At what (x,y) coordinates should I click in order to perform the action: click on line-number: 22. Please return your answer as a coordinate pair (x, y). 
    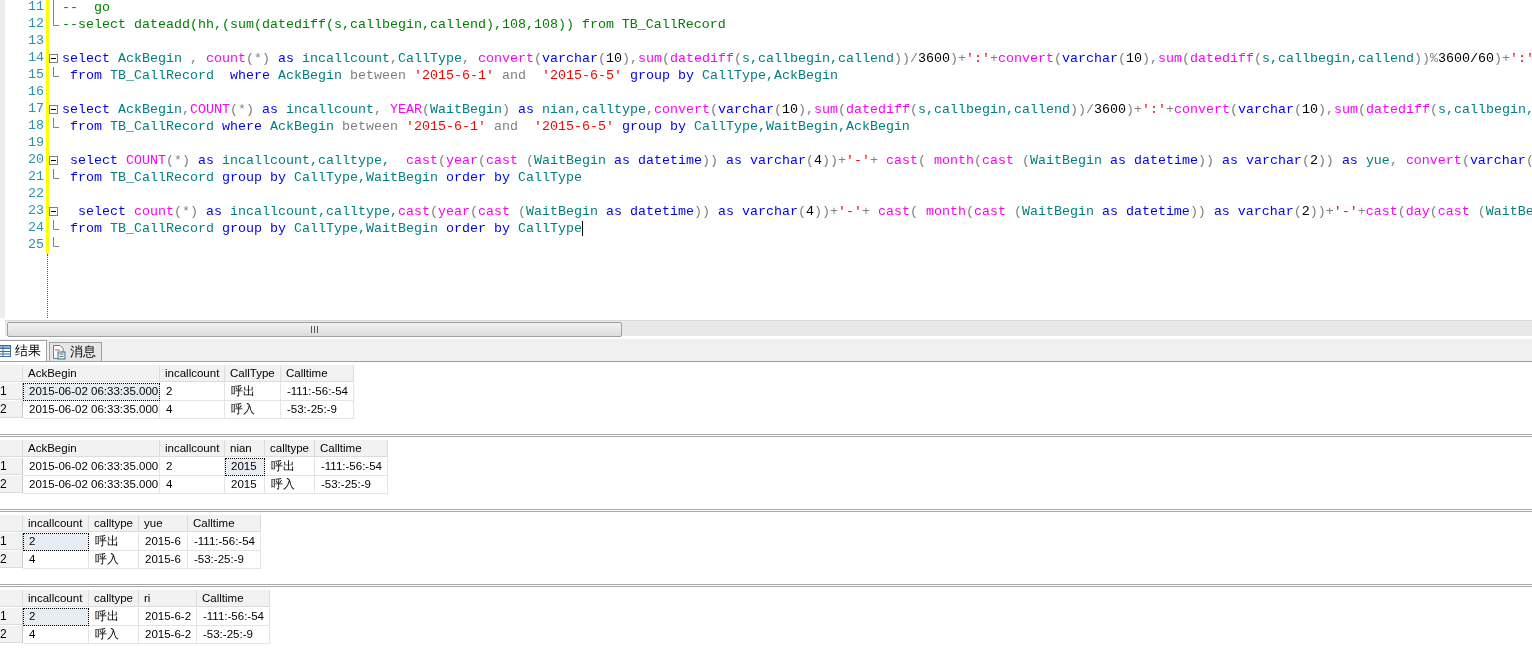
    Looking at the image, I should click on (36, 194).